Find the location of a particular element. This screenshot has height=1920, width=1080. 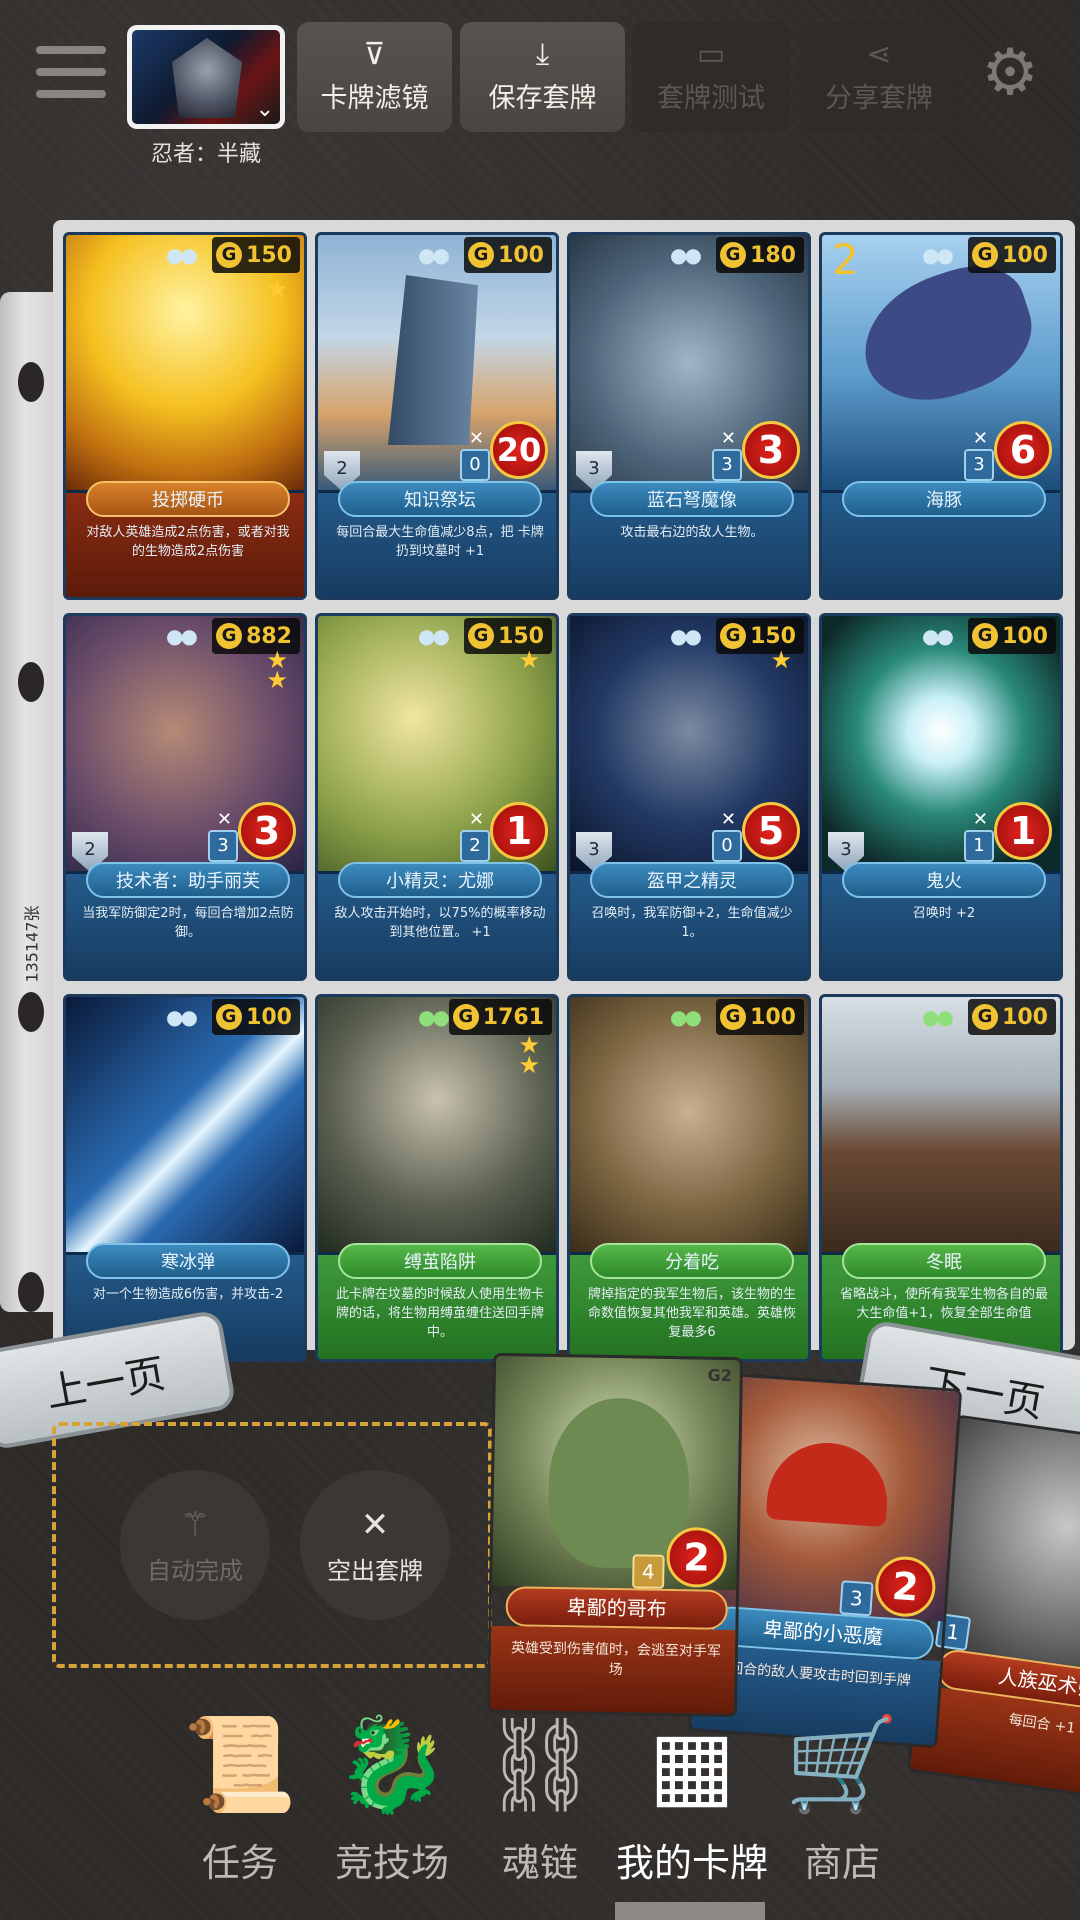

menu-button is located at coordinates (71, 74).